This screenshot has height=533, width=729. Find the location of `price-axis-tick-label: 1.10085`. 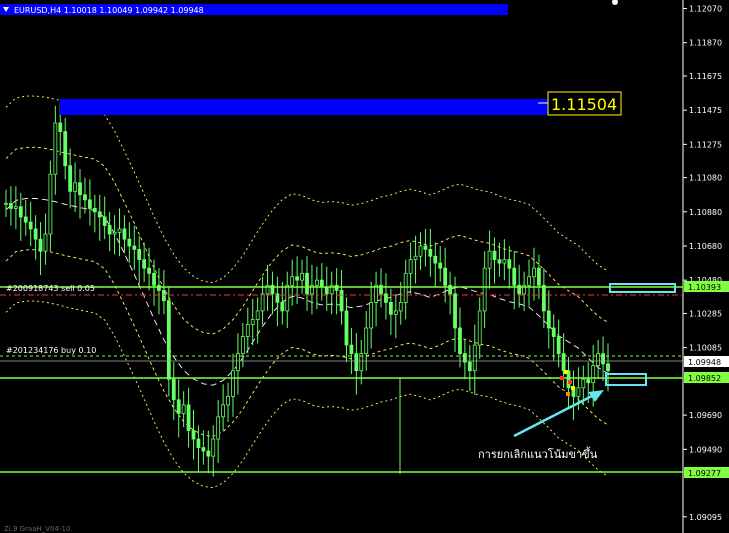

price-axis-tick-label: 1.10085 is located at coordinates (705, 348).